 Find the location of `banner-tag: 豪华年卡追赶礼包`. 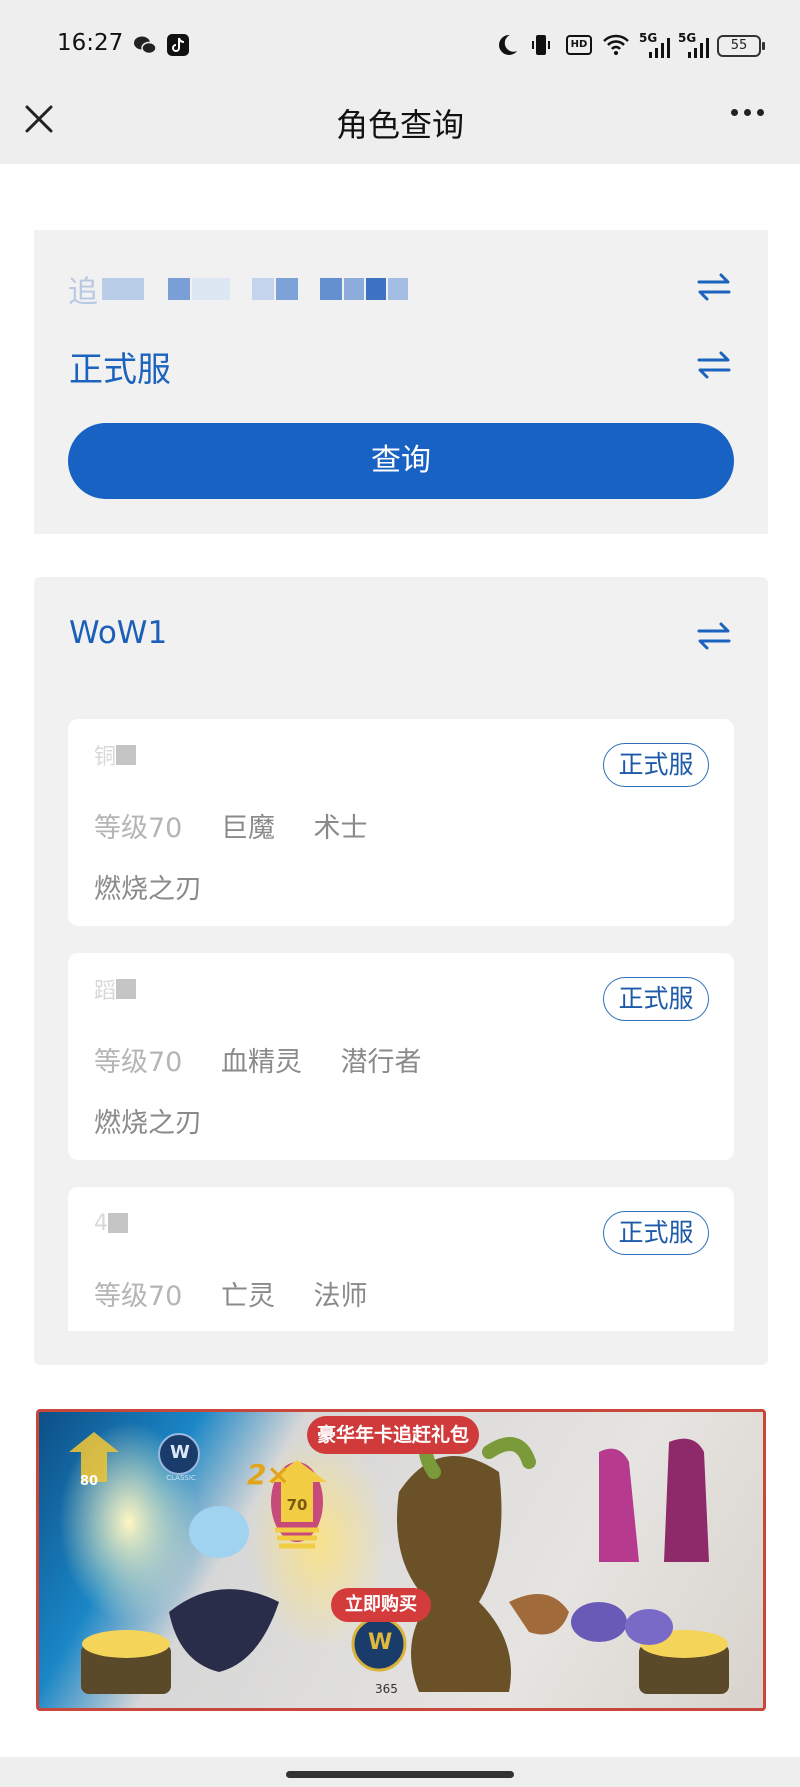

banner-tag: 豪华年卡追赶礼包 is located at coordinates (393, 1435).